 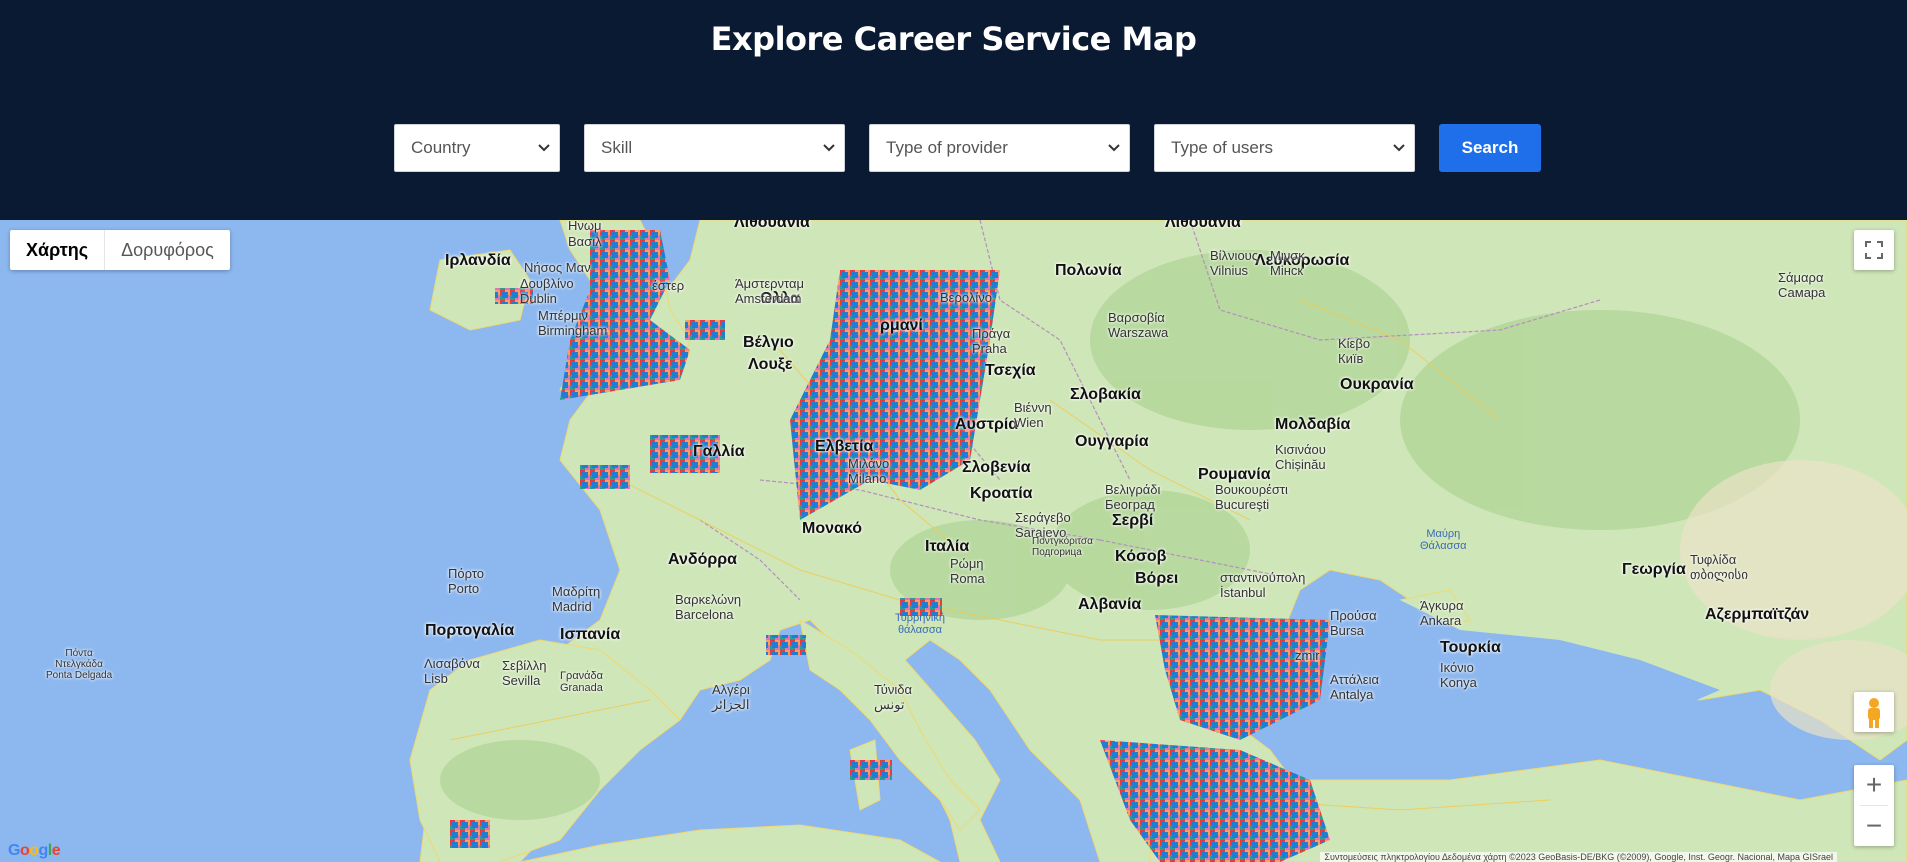 I want to click on label-monako: Μονακό, so click(x=832, y=528).